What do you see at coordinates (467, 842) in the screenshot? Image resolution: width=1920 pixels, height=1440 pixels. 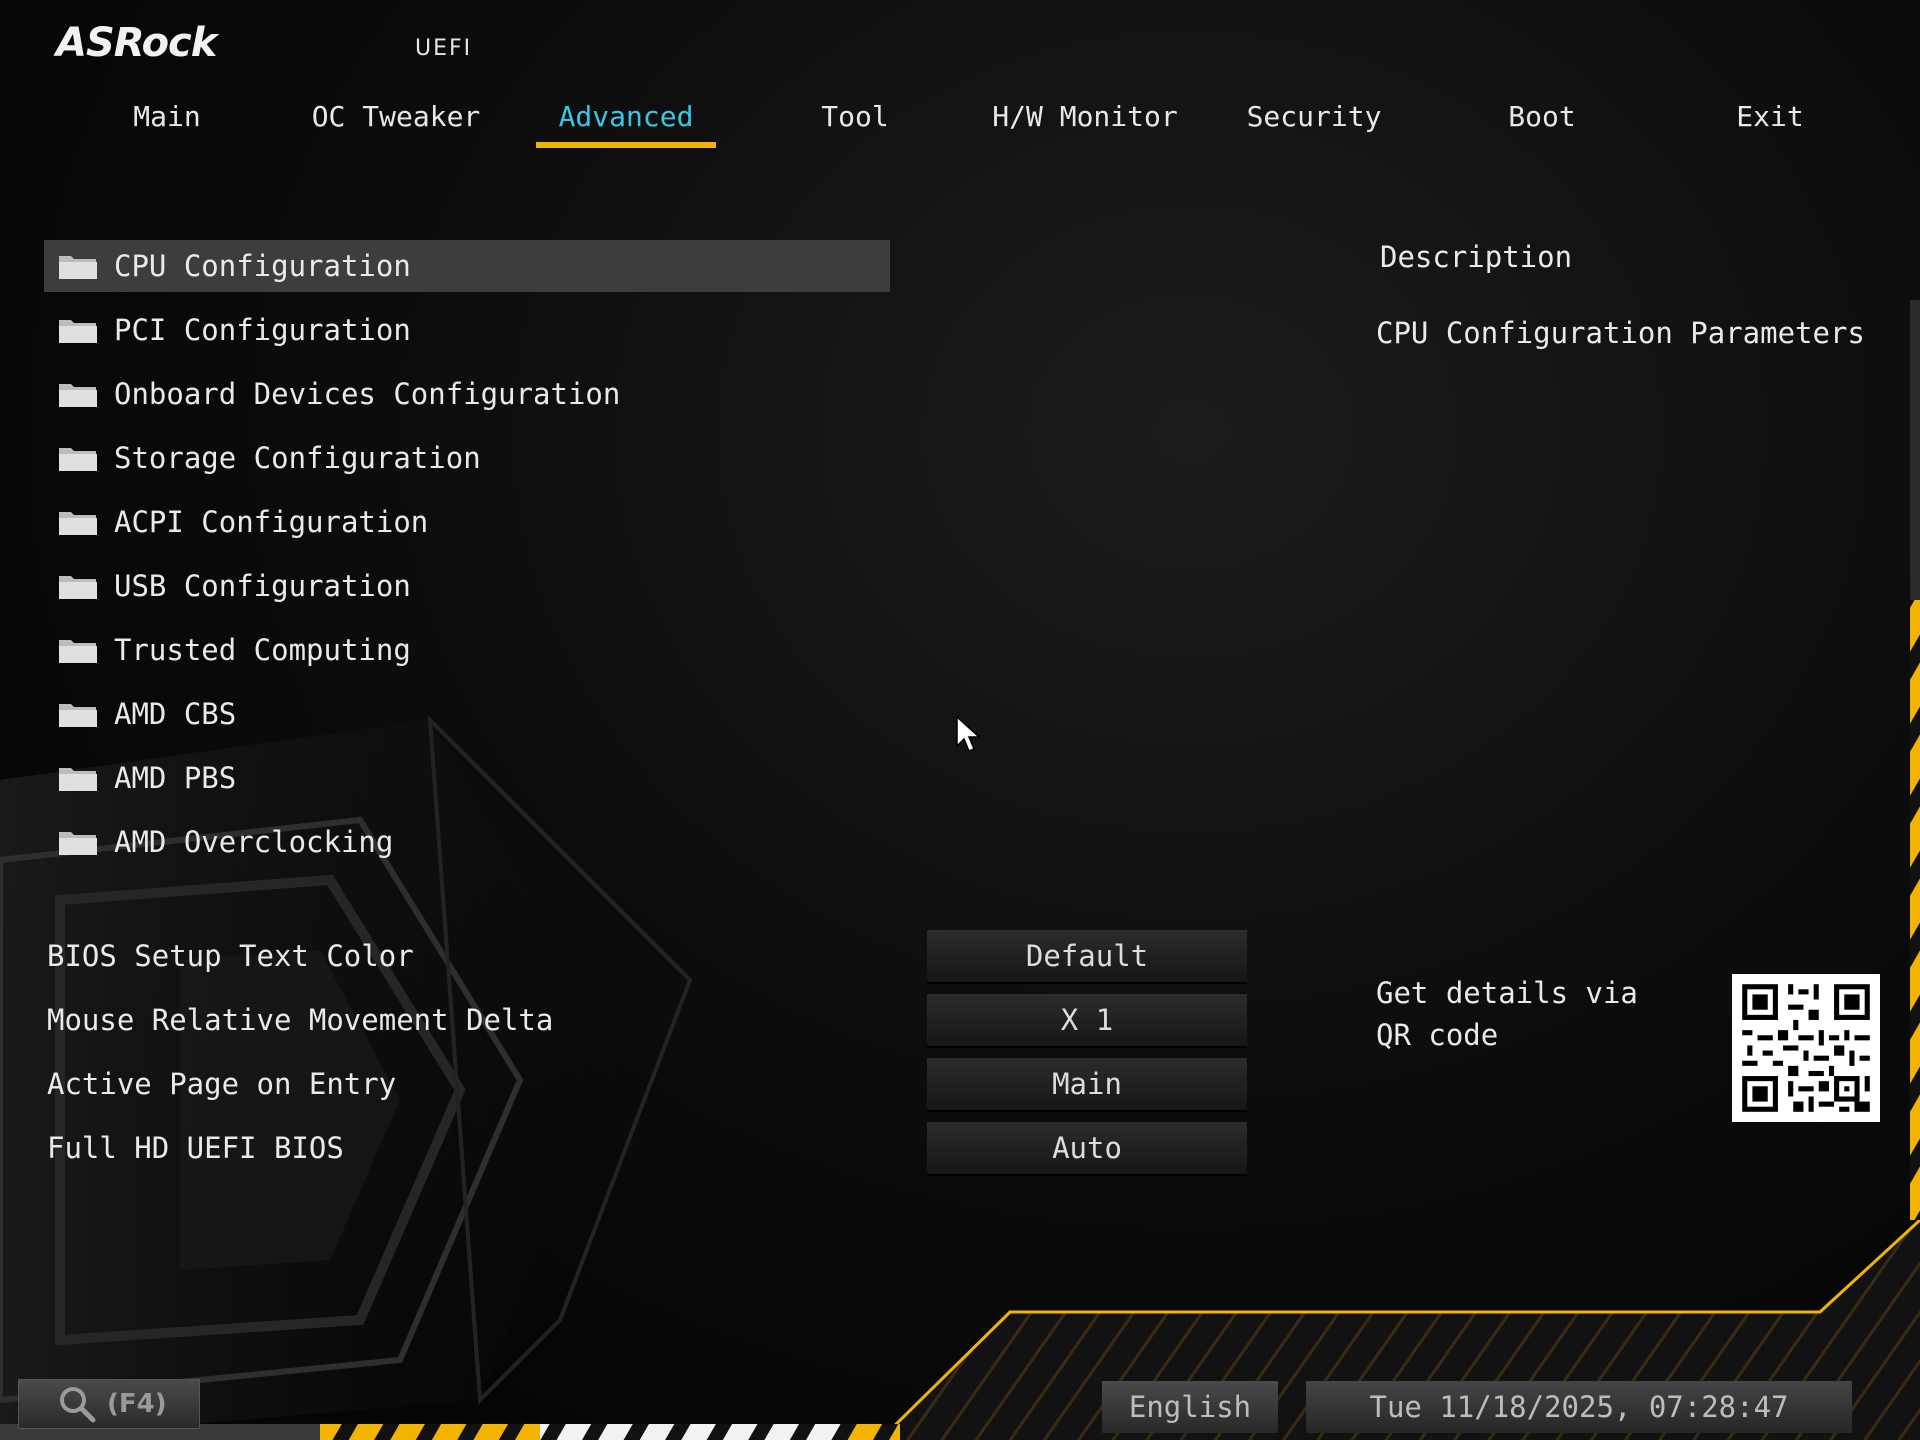 I see `menu-item-amd-overclocking: AMD Overclocking` at bounding box center [467, 842].